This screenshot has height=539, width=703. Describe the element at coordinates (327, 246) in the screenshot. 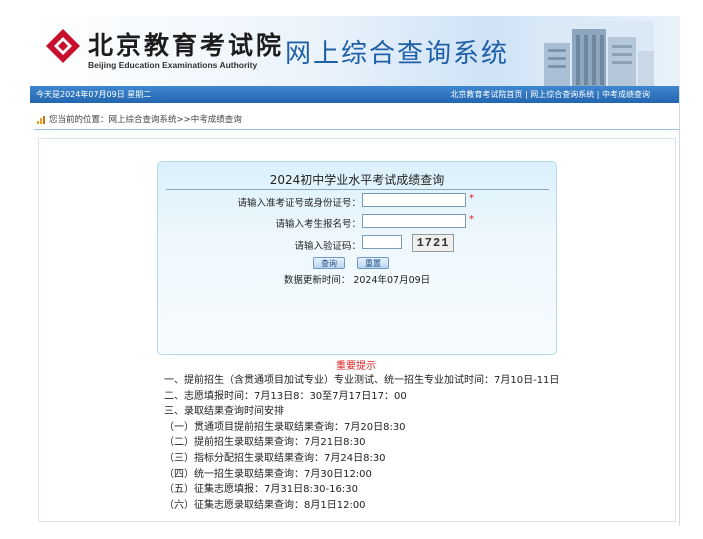

I see `captcha-label: 请输入验证码：` at that location.